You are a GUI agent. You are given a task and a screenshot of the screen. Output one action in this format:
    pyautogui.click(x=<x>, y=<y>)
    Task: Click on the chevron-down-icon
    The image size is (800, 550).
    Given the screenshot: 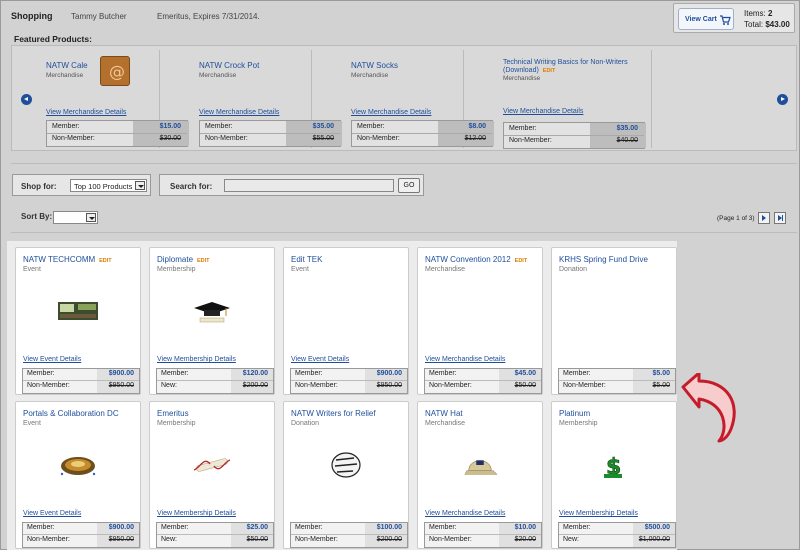 What is the action you would take?
    pyautogui.click(x=91, y=217)
    